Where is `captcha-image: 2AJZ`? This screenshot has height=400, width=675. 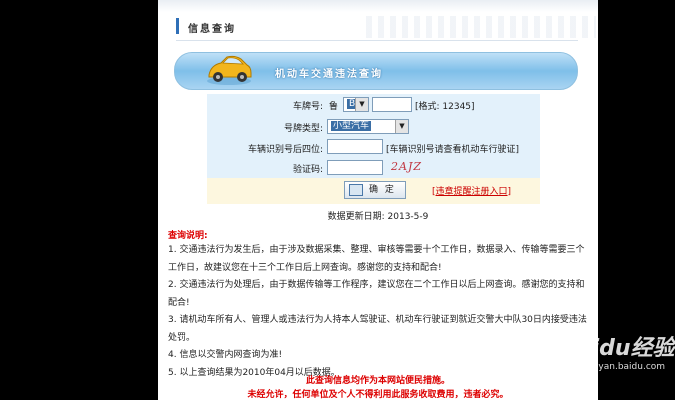
captcha-image: 2AJZ is located at coordinates (406, 166).